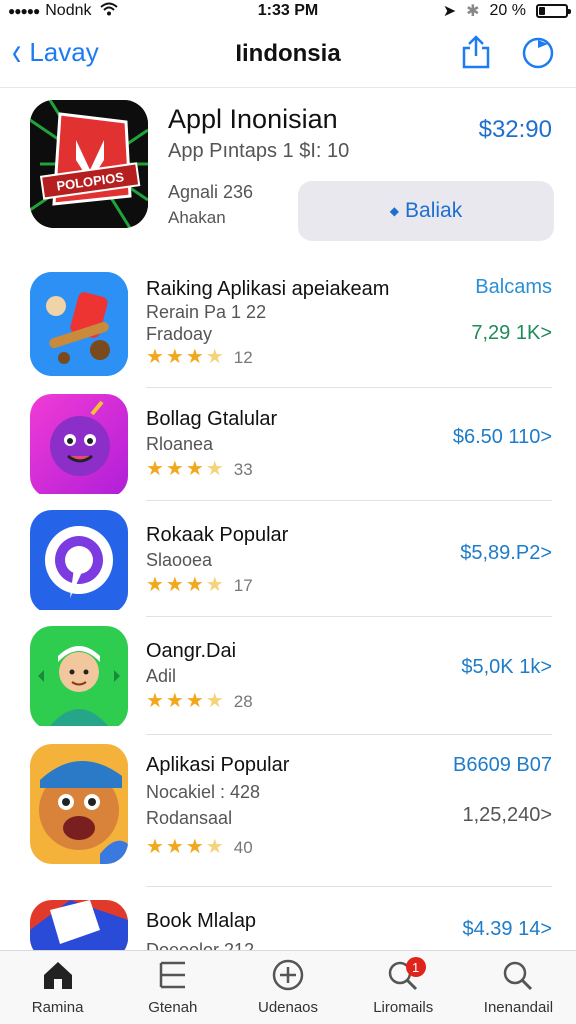  Describe the element at coordinates (502, 437) in the screenshot. I see `app-price: $6.50 110>` at that location.